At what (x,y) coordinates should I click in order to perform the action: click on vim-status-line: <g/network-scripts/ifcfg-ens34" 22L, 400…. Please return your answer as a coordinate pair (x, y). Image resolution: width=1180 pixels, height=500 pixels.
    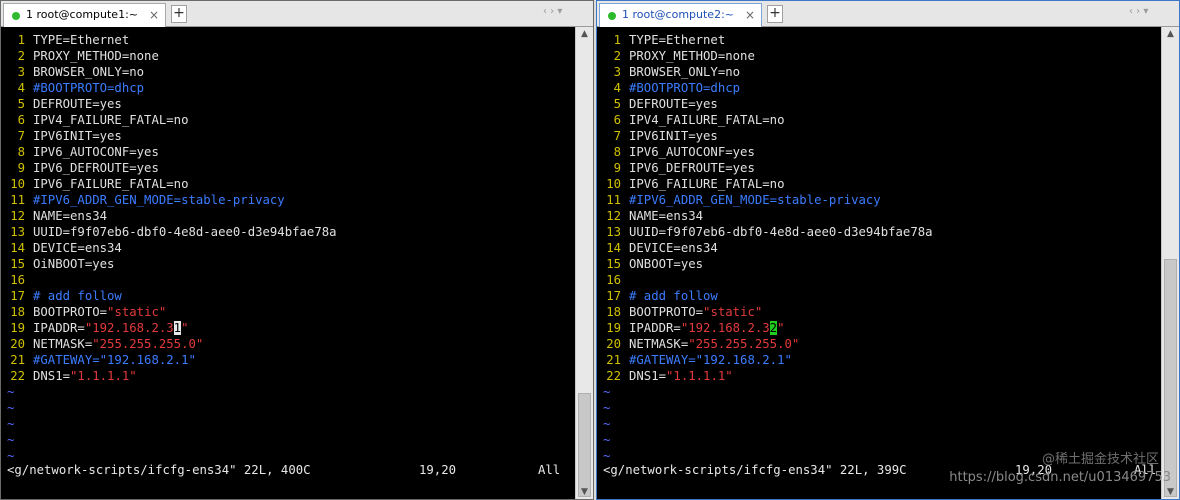
    Looking at the image, I should click on (287, 470).